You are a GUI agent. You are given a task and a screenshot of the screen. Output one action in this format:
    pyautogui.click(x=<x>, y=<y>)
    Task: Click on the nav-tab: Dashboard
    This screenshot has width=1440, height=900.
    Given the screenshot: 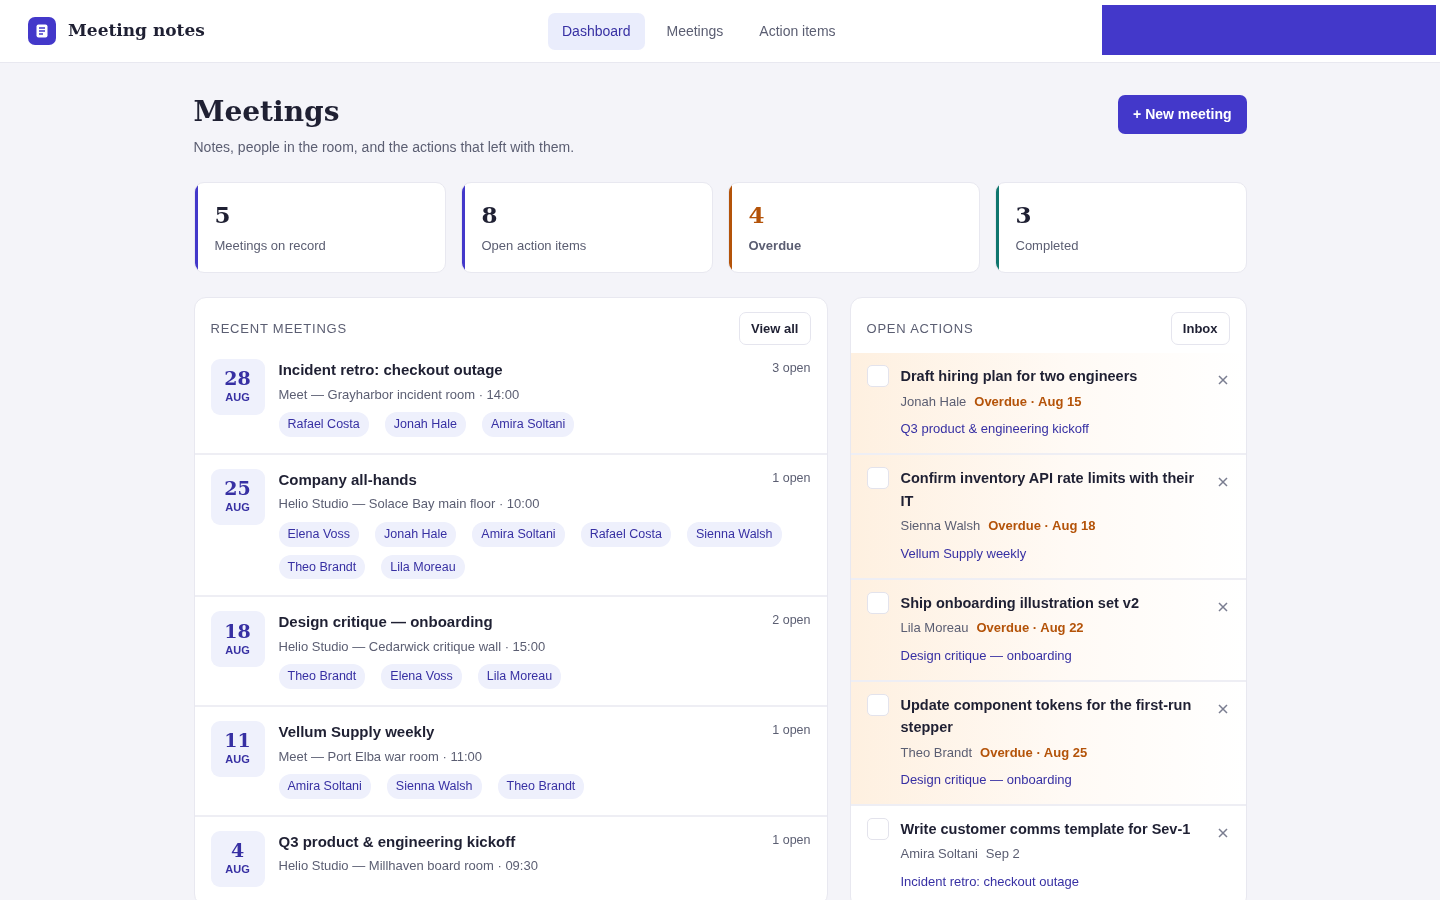 What is the action you would take?
    pyautogui.click(x=596, y=31)
    